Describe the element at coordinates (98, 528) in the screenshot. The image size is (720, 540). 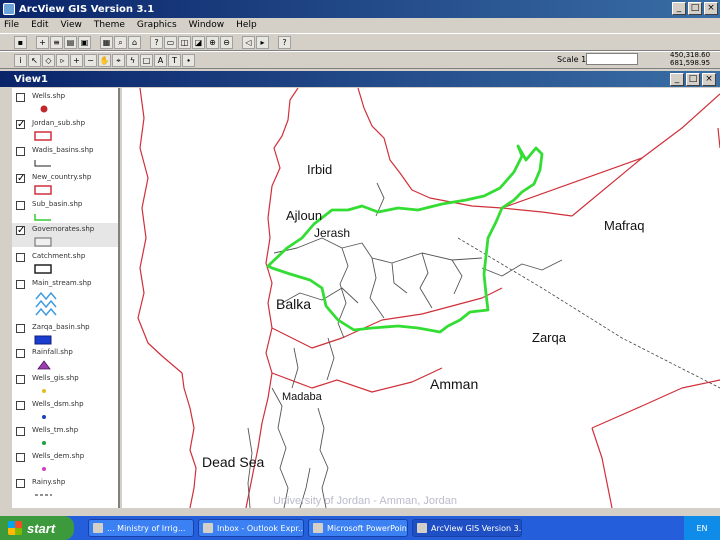
I see `browser-icon` at that location.